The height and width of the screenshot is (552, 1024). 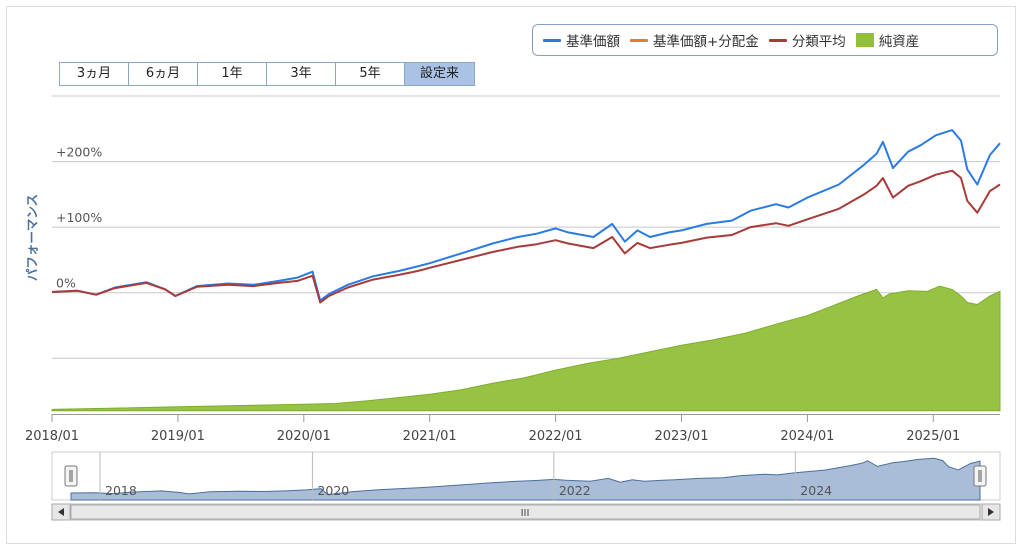 What do you see at coordinates (864, 40) in the screenshot?
I see `legend-swatch-net-assets` at bounding box center [864, 40].